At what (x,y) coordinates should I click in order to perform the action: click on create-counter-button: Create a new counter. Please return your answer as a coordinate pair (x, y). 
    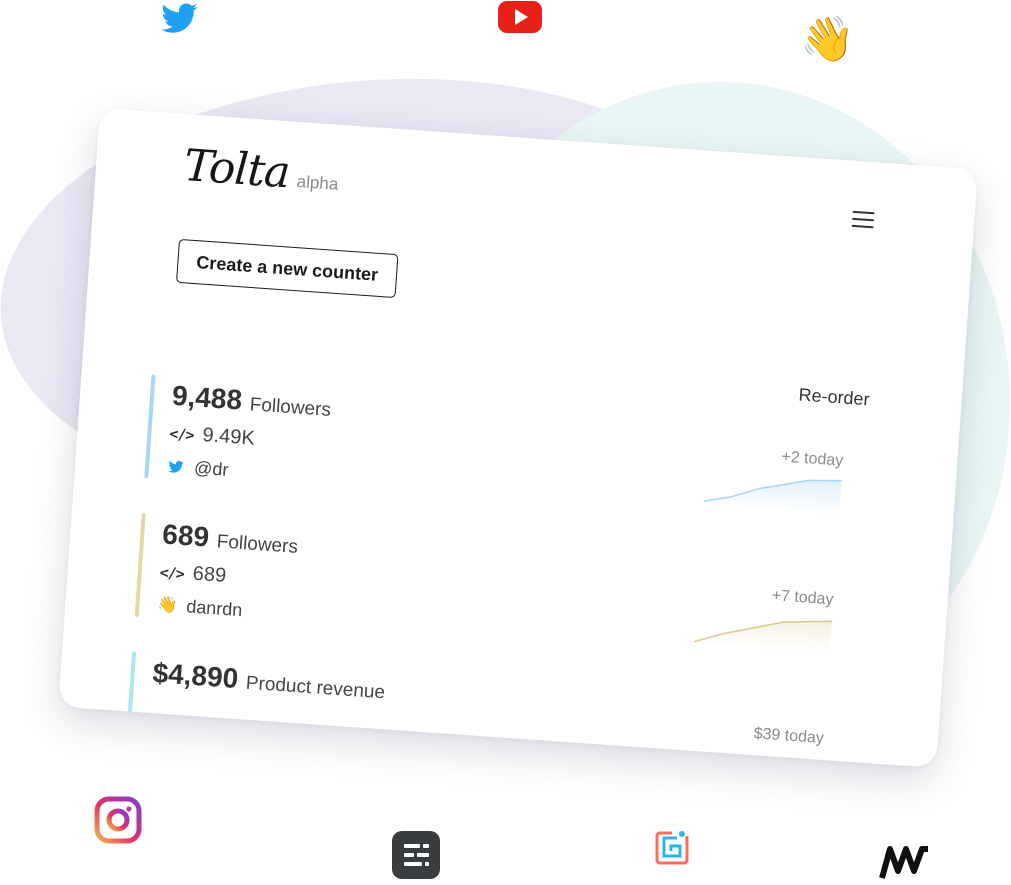
    Looking at the image, I should click on (287, 268).